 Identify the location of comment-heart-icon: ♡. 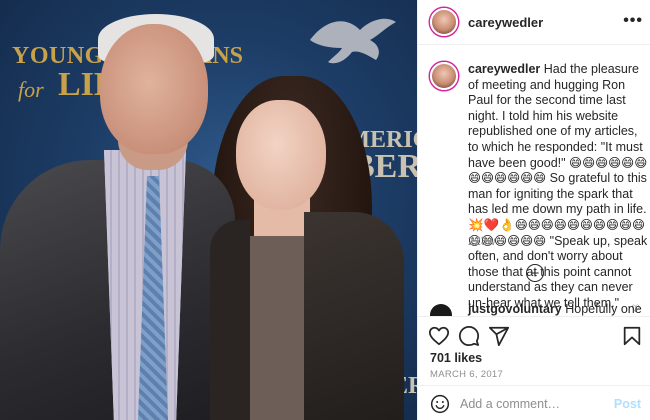
(635, 309).